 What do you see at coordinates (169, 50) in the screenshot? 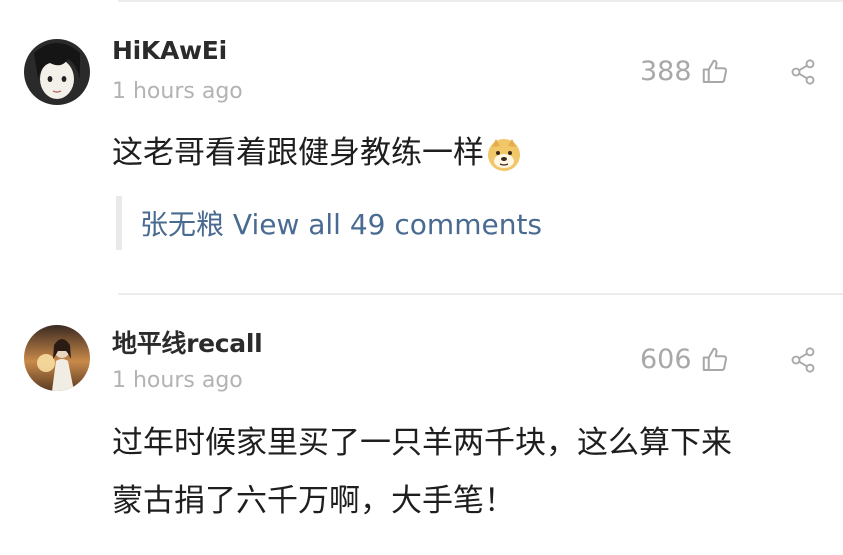
I see `username: HiKAwEi` at bounding box center [169, 50].